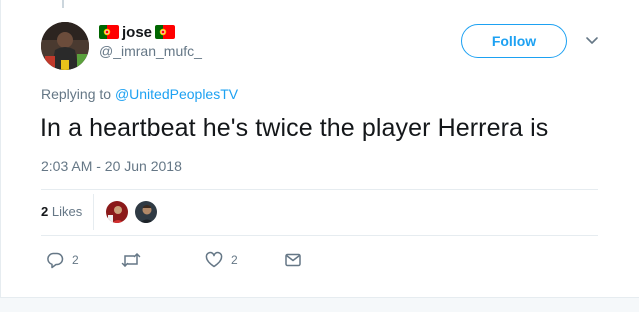  I want to click on reply-icon, so click(55, 260).